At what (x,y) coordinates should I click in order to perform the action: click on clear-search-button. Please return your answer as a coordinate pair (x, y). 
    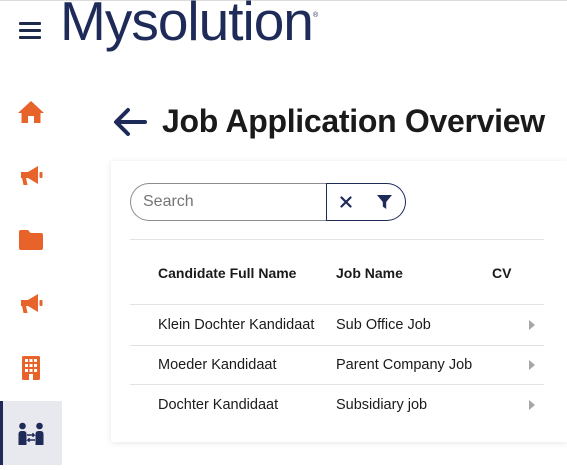
    Looking at the image, I should click on (345, 202).